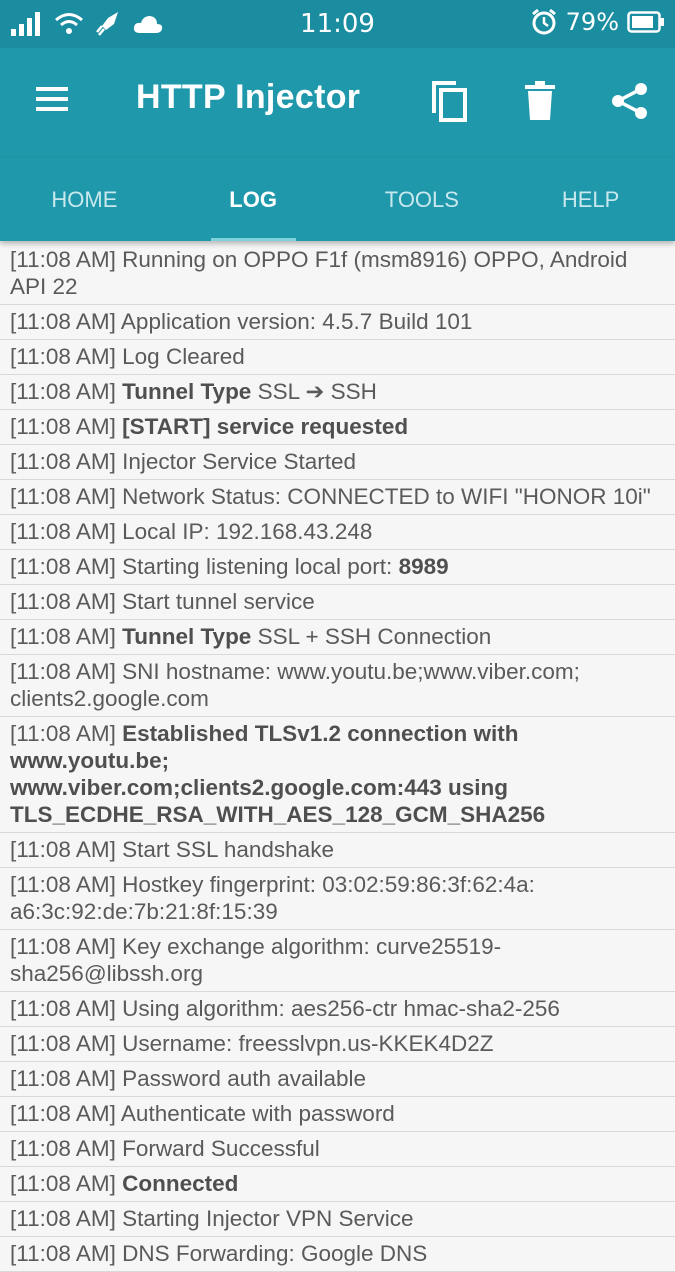 This screenshot has height=1272, width=675. Describe the element at coordinates (592, 22) in the screenshot. I see `battery-percent: 79%` at that location.